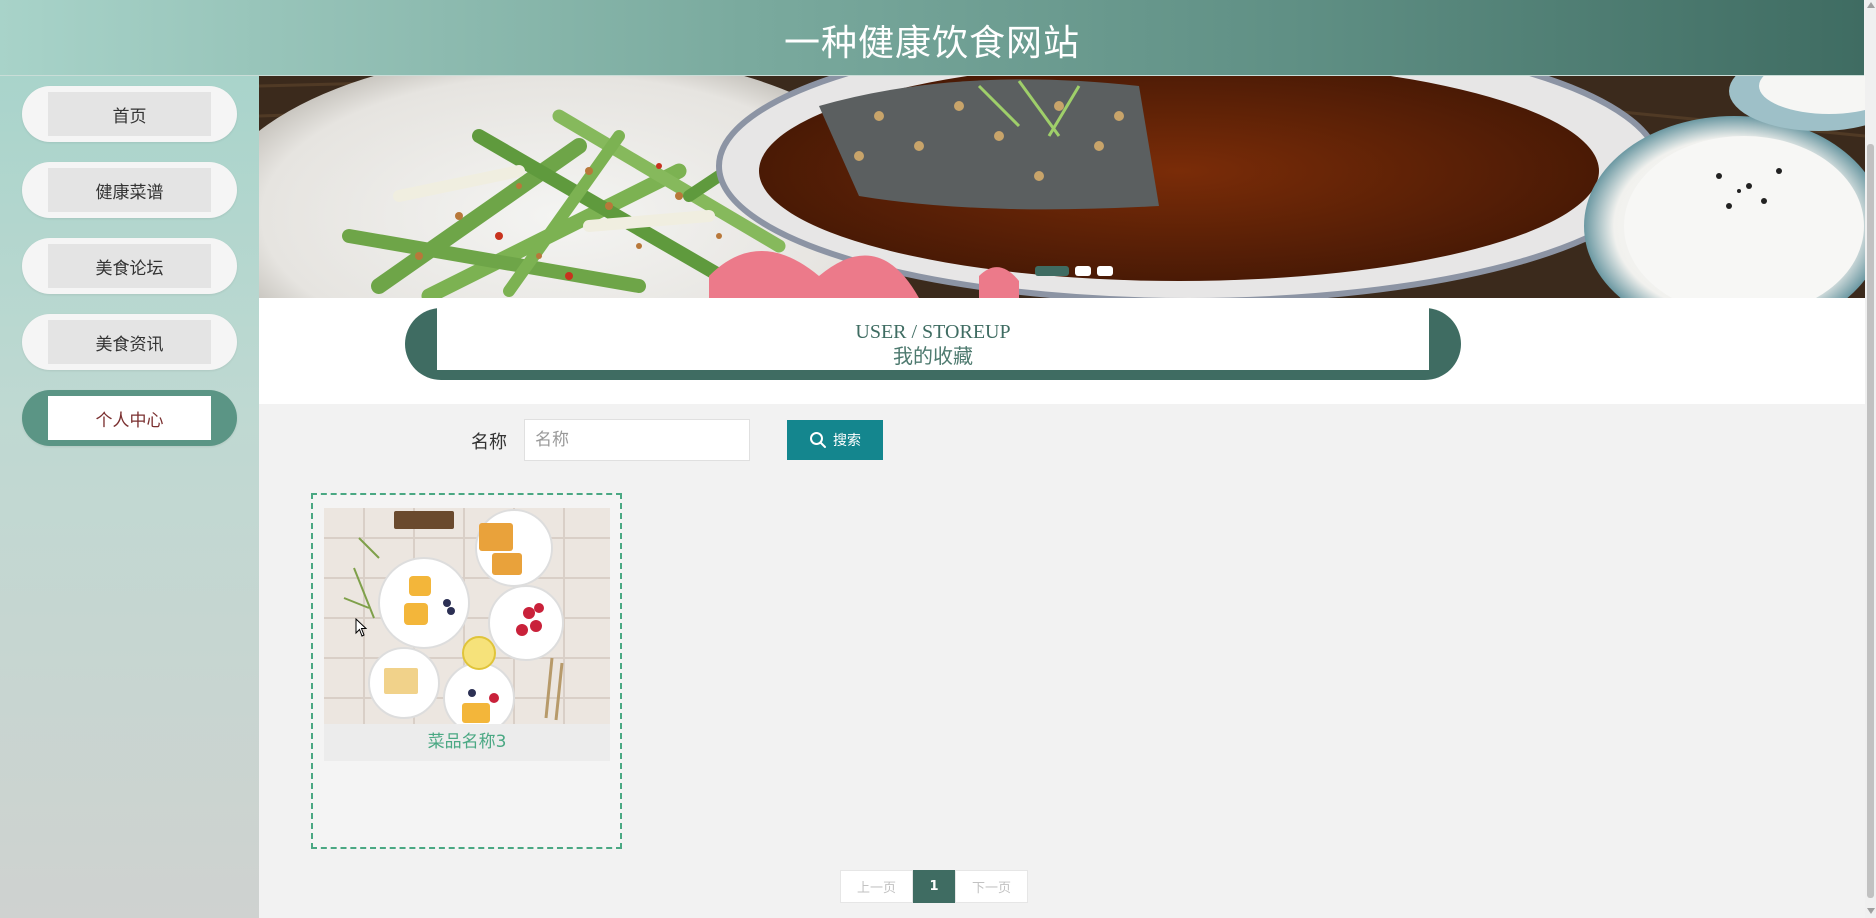 The image size is (1876, 918). I want to click on sidebar-item-label: 个人中心, so click(129, 418).